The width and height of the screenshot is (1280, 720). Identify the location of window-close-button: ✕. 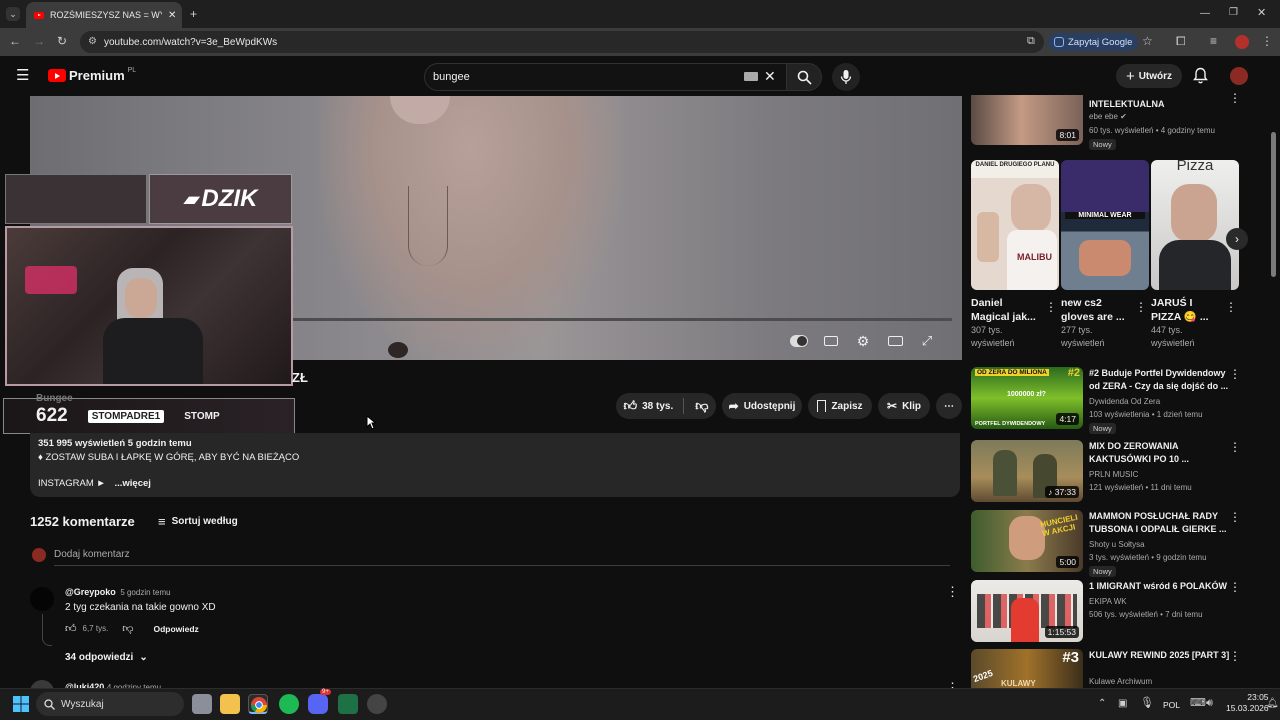
(1261, 13).